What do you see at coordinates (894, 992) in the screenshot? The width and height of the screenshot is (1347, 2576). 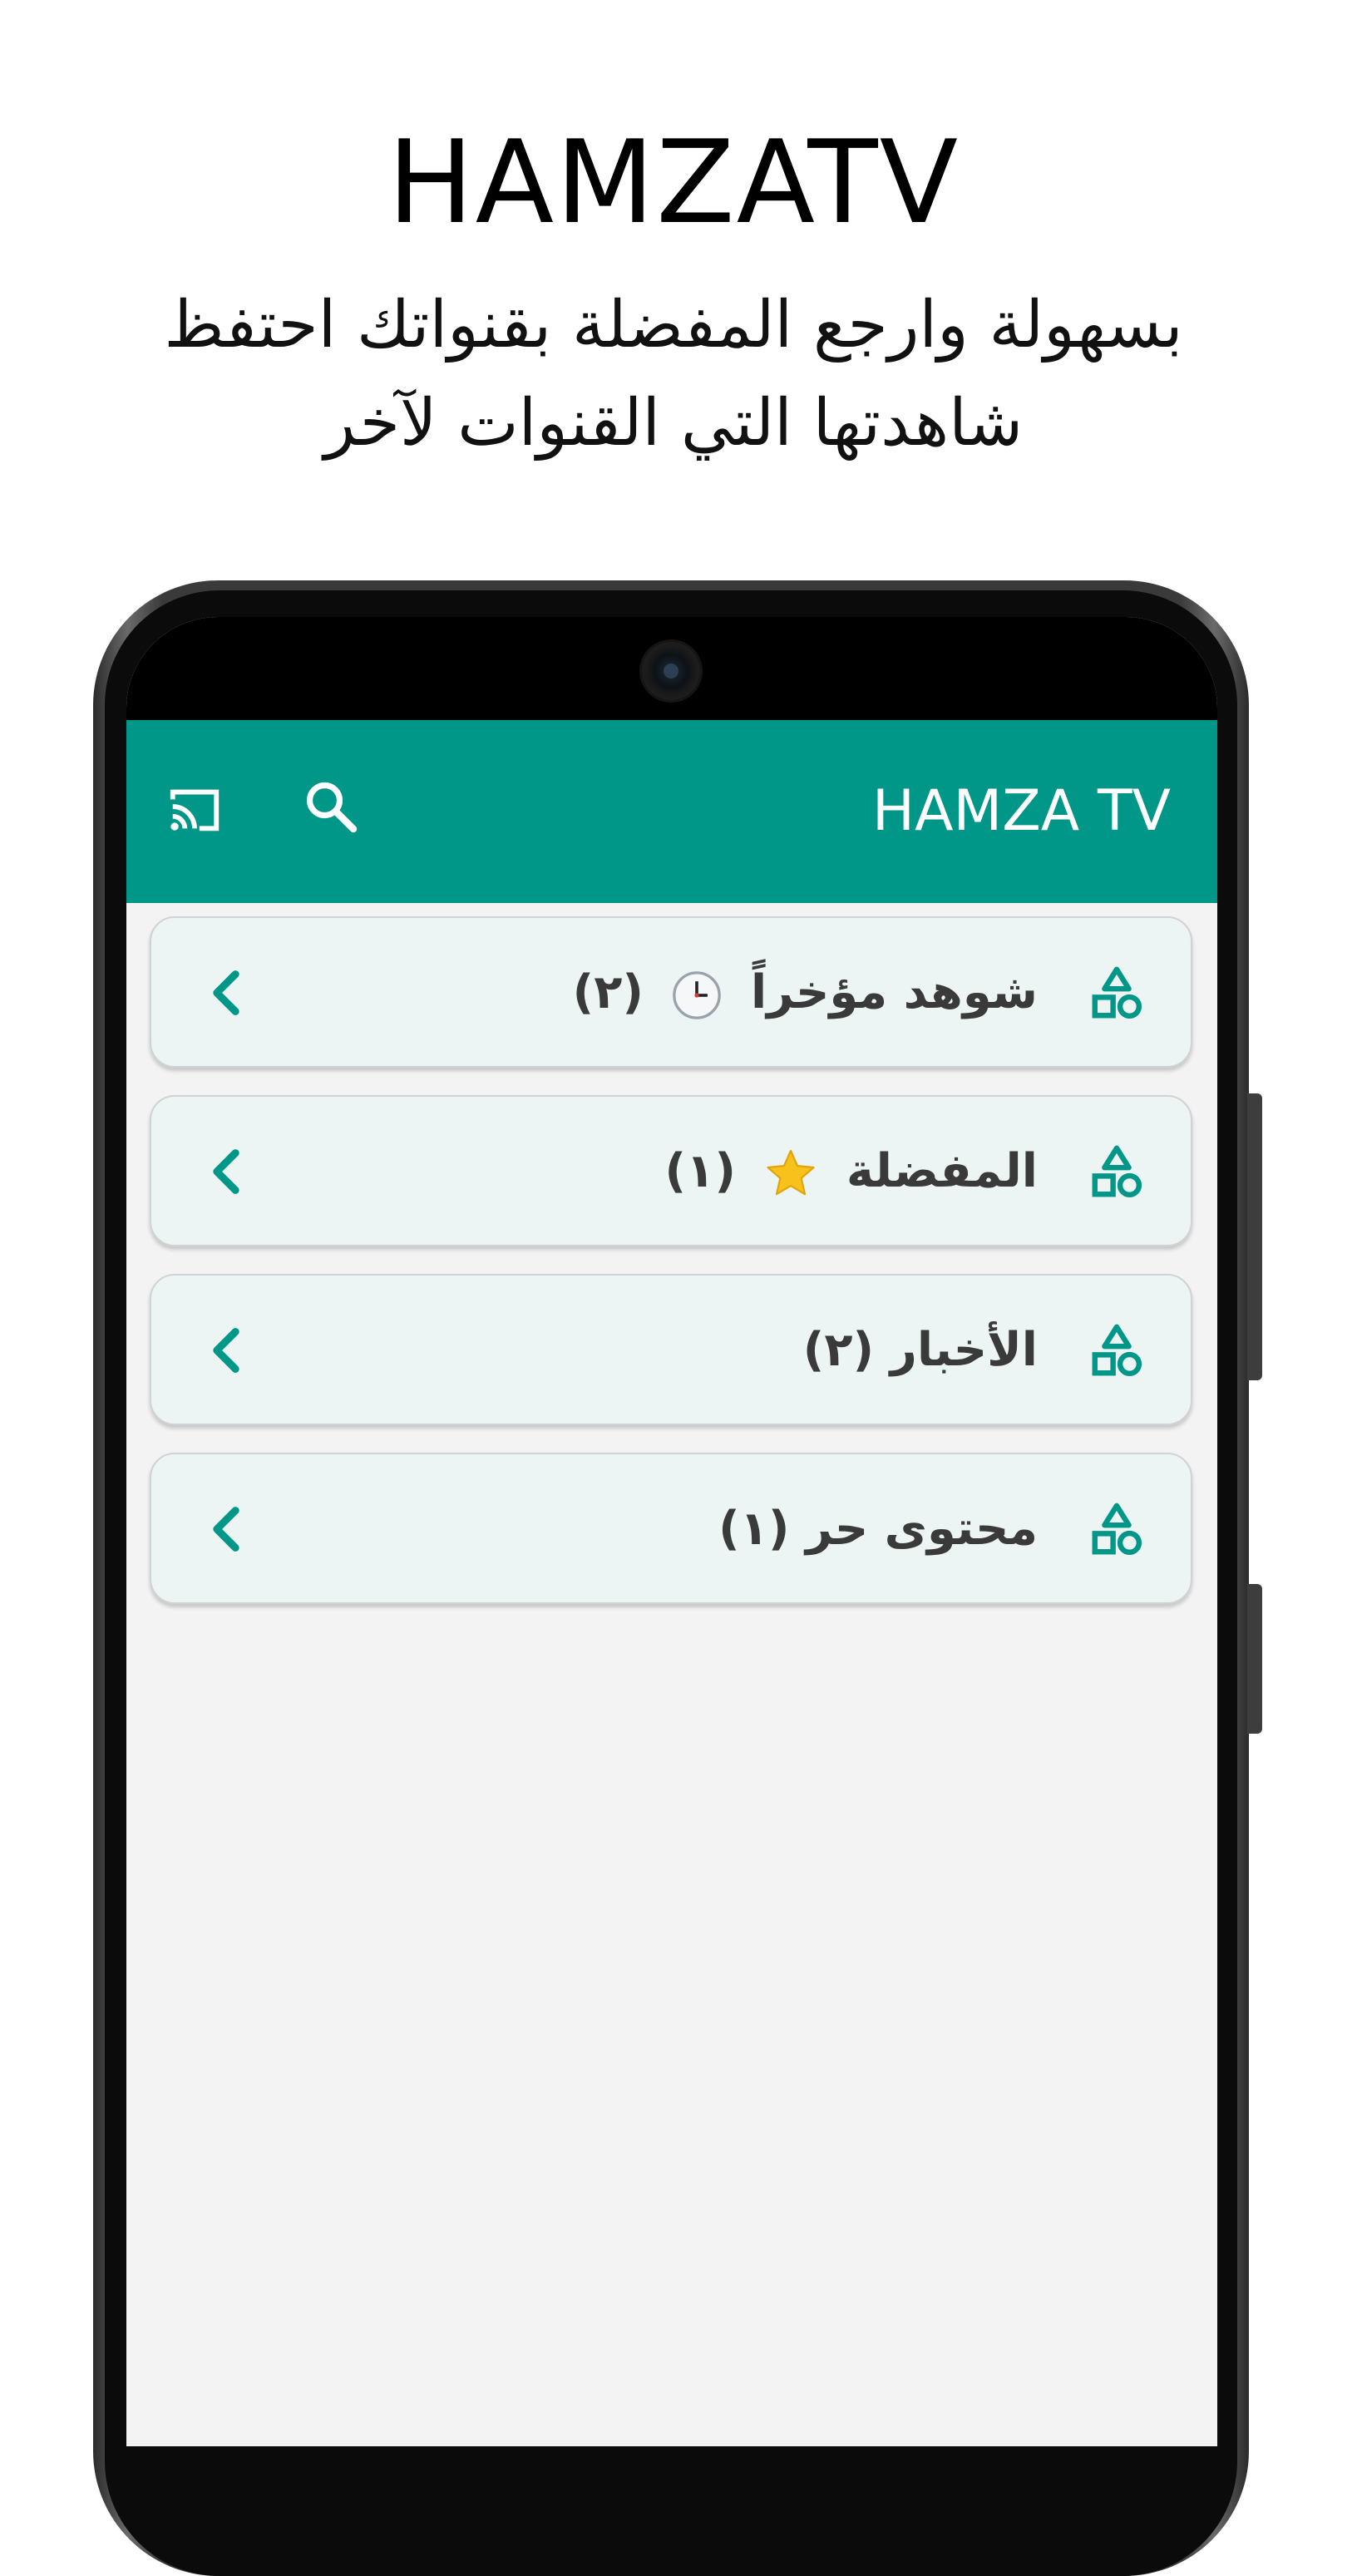 I see `category-name: شوهد مؤخراً` at bounding box center [894, 992].